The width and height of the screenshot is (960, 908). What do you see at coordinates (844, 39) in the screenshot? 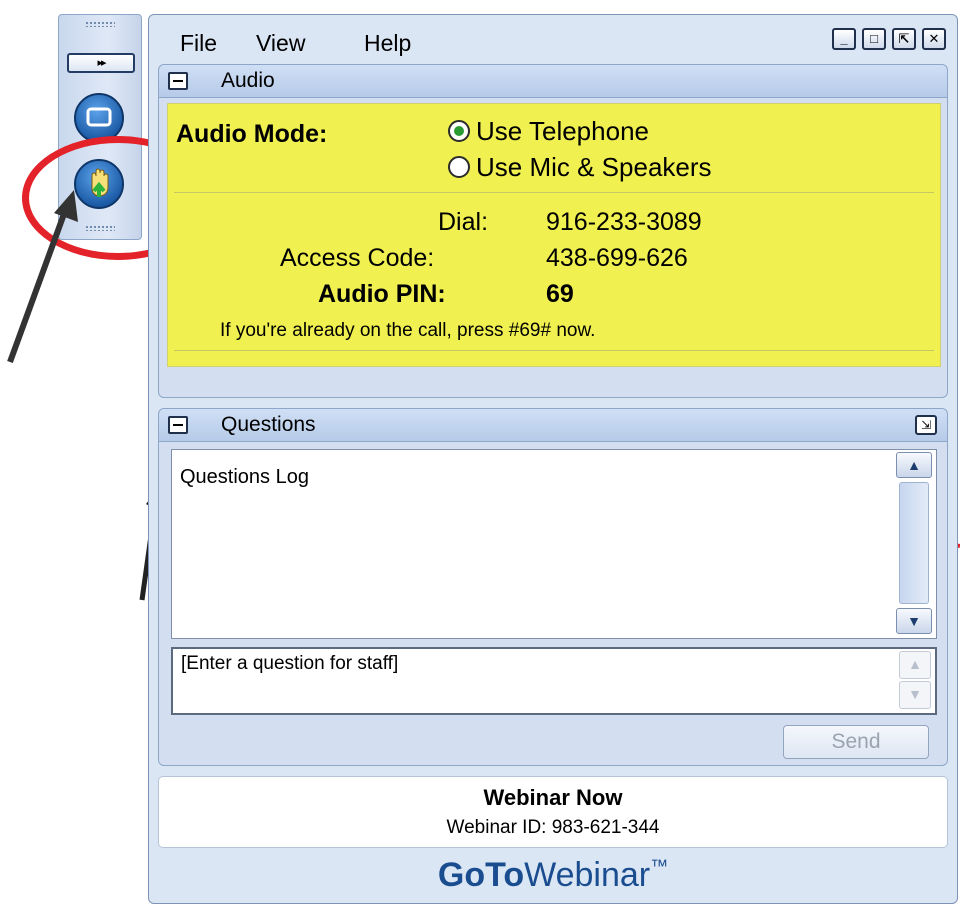
I see `minimize-button: _` at bounding box center [844, 39].